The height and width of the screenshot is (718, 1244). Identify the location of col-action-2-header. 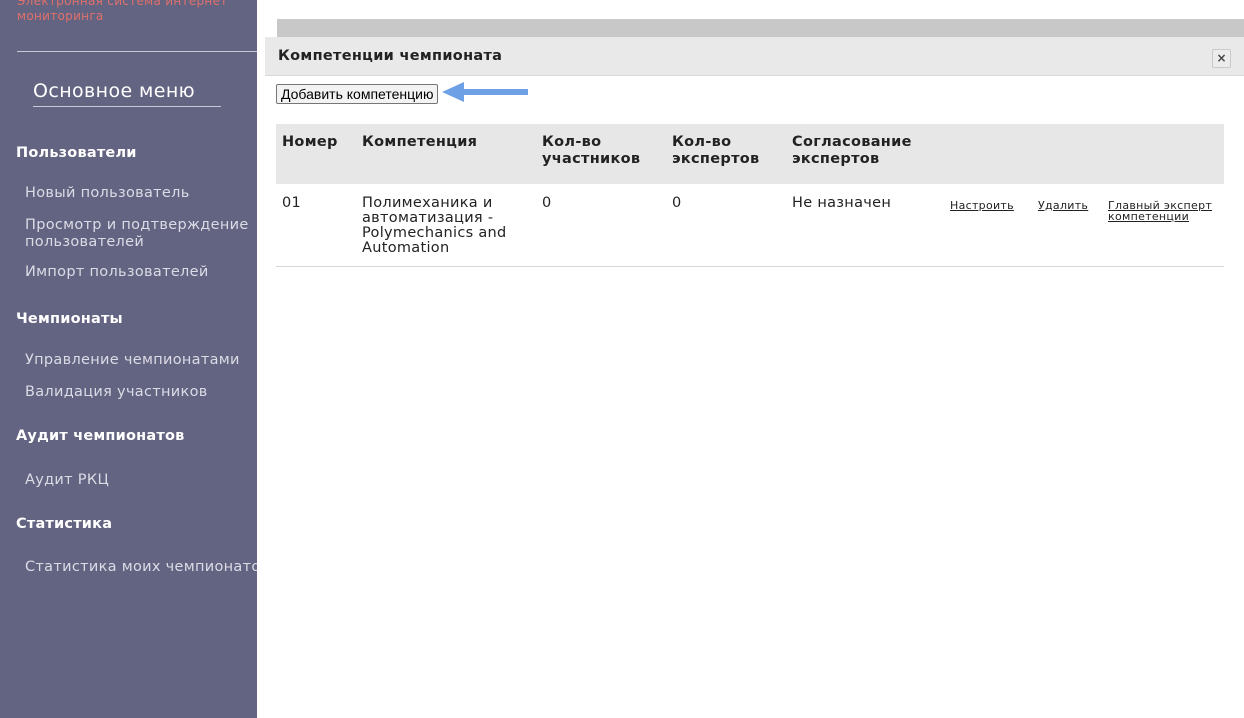
(1067, 154).